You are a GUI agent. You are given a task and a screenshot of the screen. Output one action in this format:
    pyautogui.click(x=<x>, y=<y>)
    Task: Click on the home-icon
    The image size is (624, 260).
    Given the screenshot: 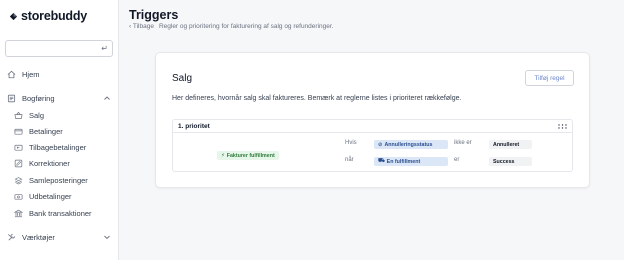 What is the action you would take?
    pyautogui.click(x=11, y=74)
    